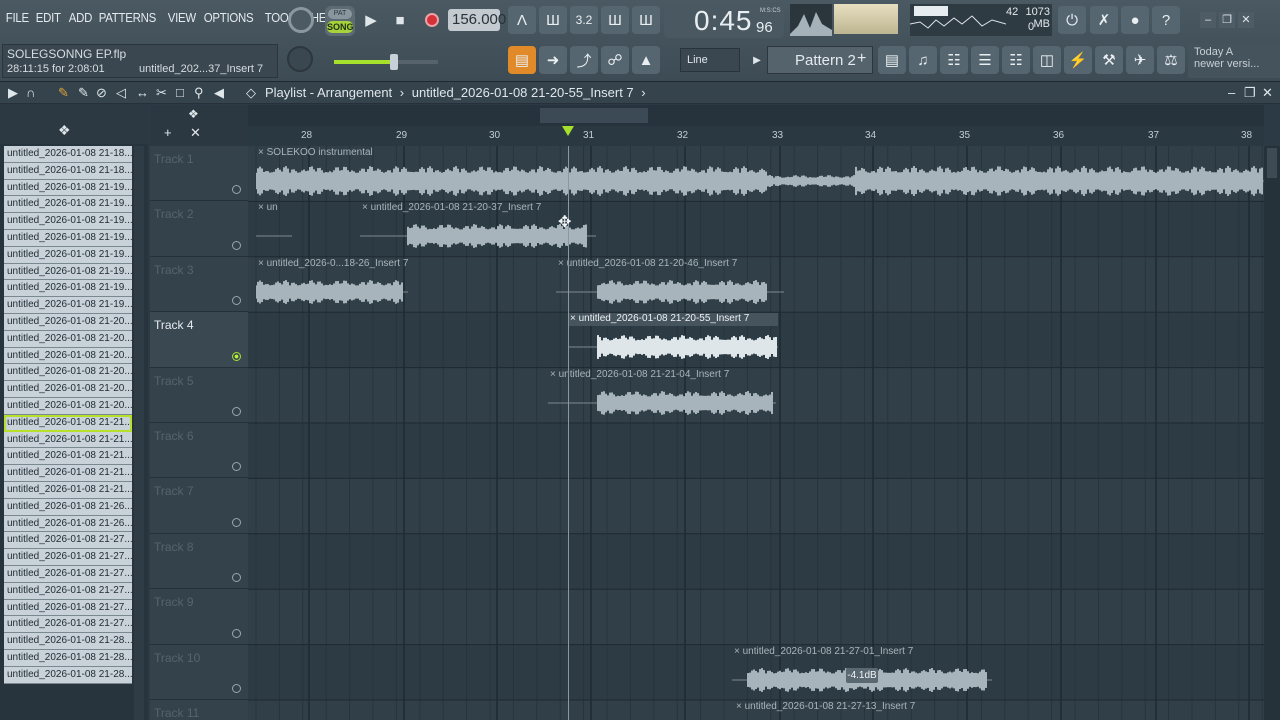 The image size is (1280, 720). Describe the element at coordinates (1171, 60) in the screenshot. I see `store-button: ⚖` at that location.